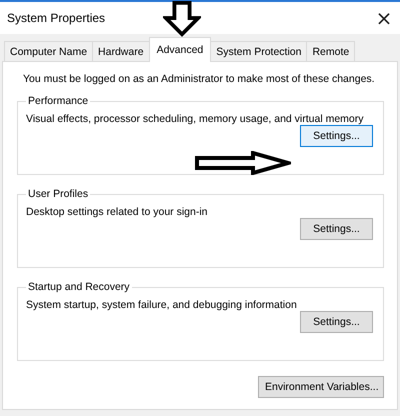 The image size is (400, 416). I want to click on tab: Remote, so click(331, 51).